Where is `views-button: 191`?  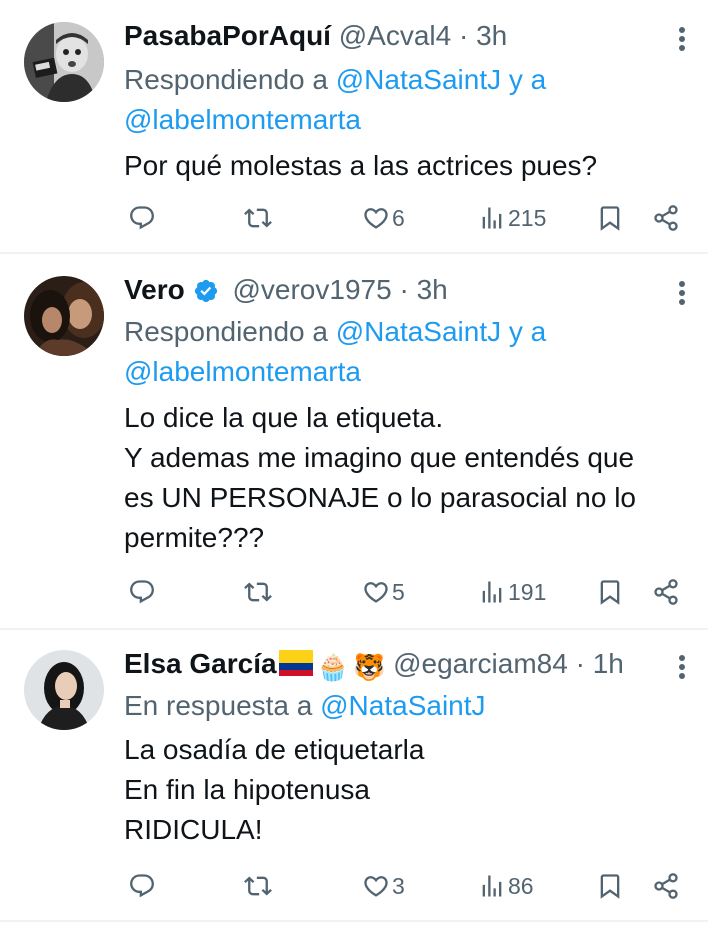 views-button: 191 is located at coordinates (512, 592).